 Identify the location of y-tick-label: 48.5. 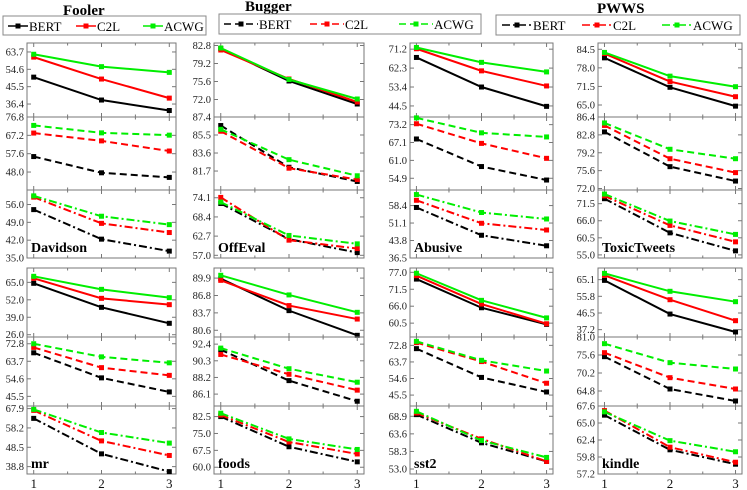
(15, 448).